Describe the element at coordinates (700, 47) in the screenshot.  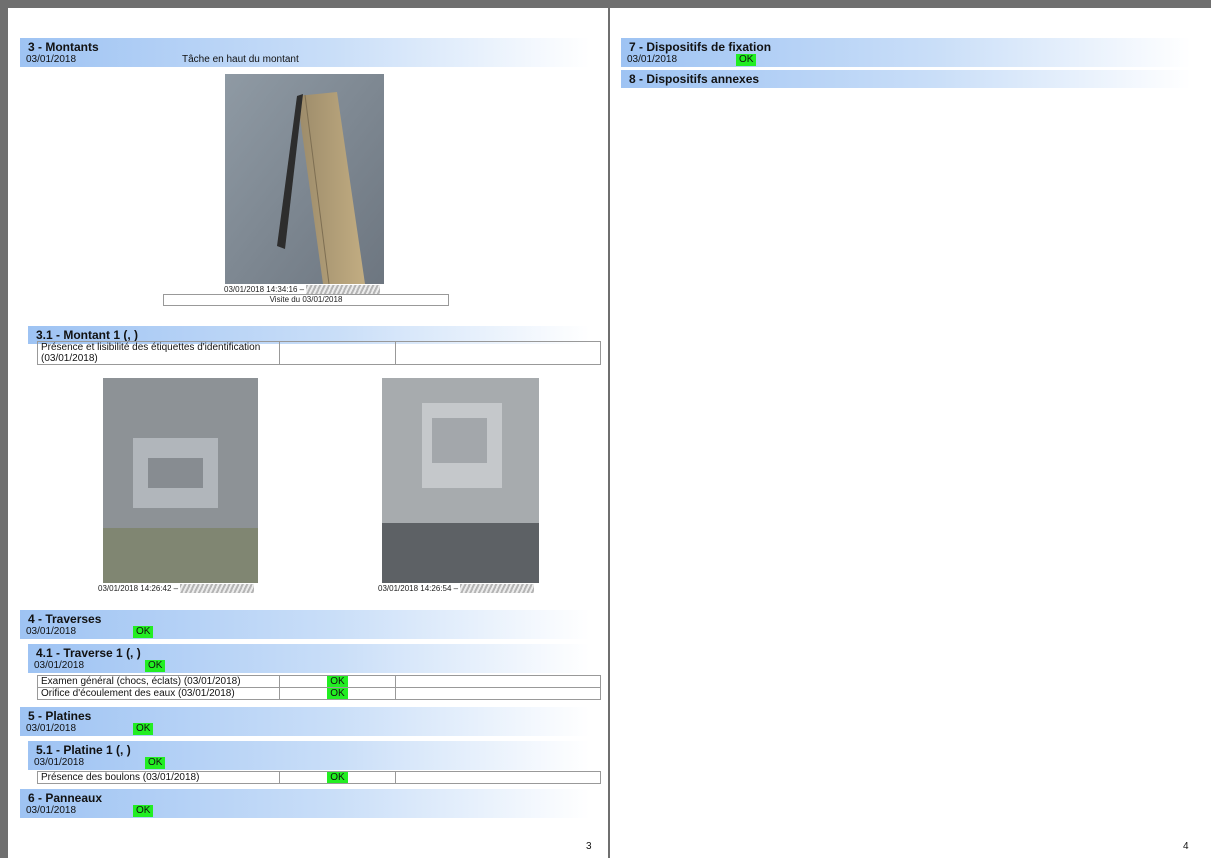
I see `section-title: 7 - Dispositifs de fixation` at that location.